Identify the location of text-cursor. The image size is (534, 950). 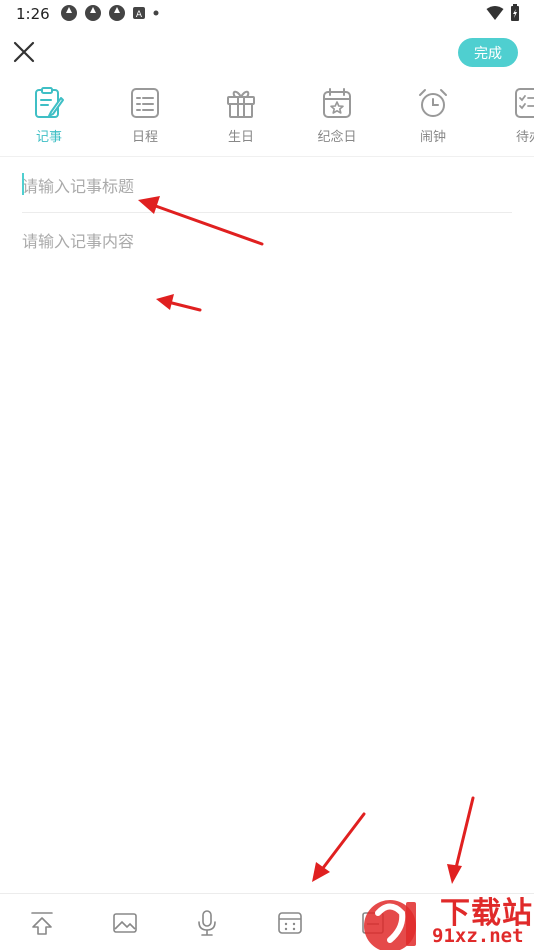
(23, 184).